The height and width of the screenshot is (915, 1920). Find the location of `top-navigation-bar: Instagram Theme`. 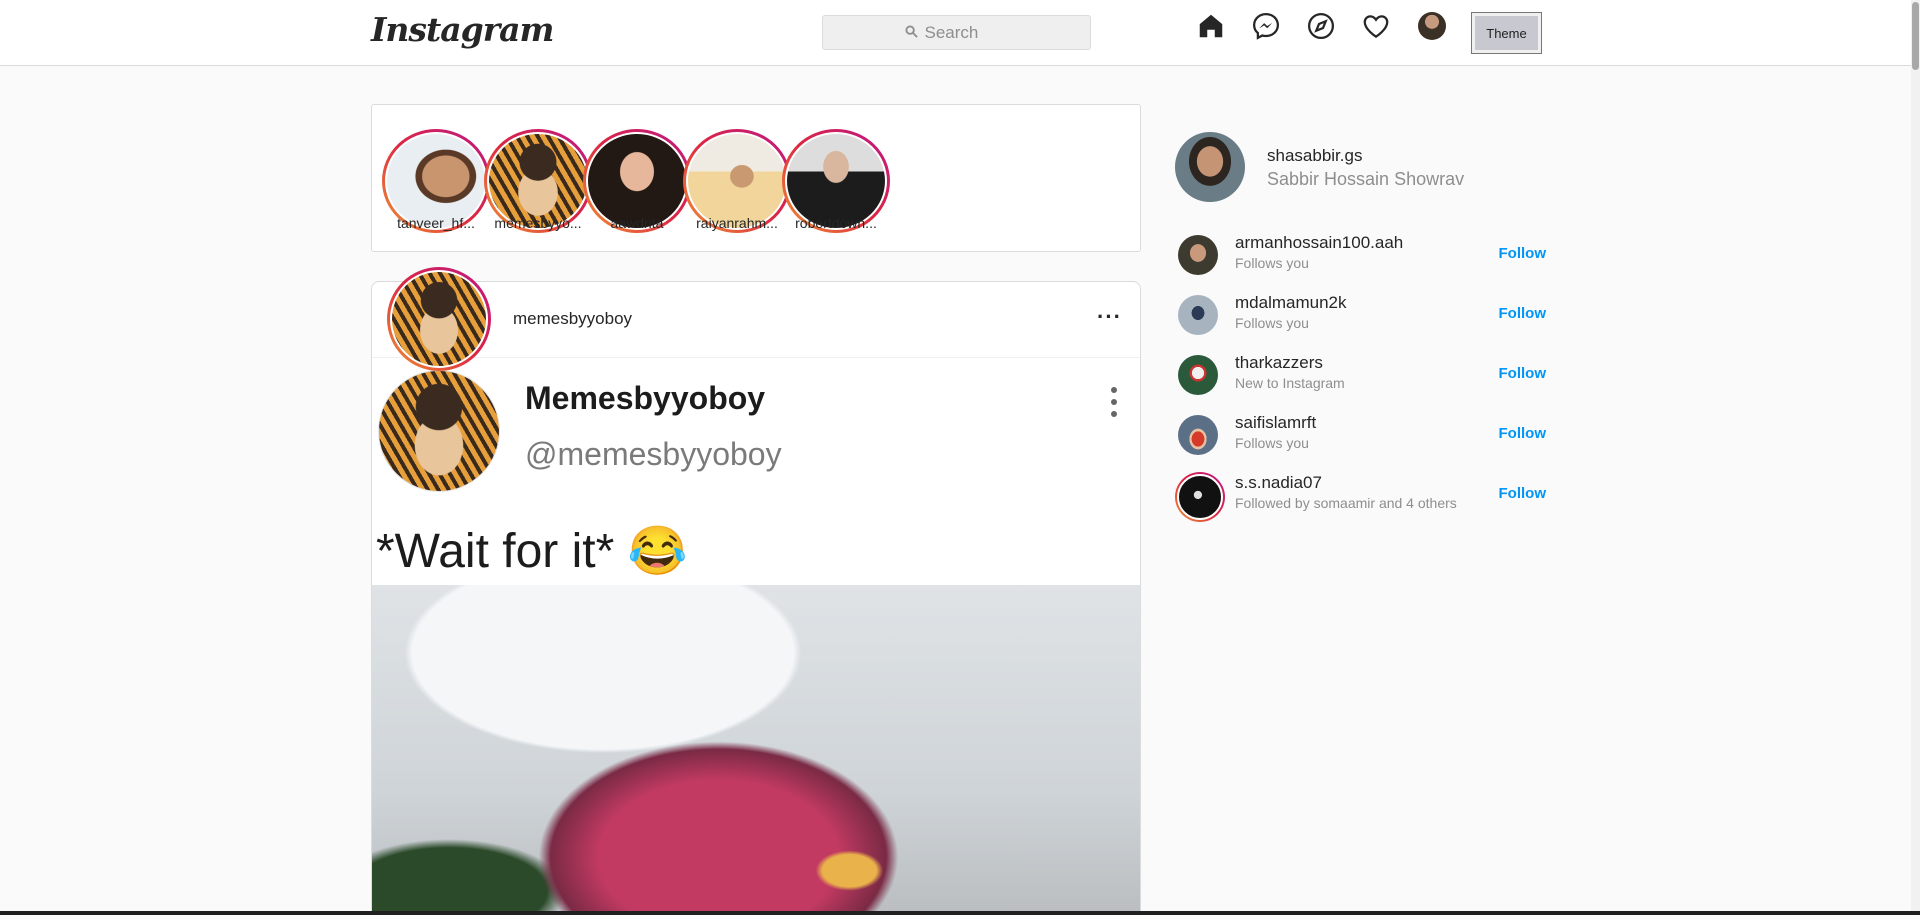

top-navigation-bar: Instagram Theme is located at coordinates (960, 33).